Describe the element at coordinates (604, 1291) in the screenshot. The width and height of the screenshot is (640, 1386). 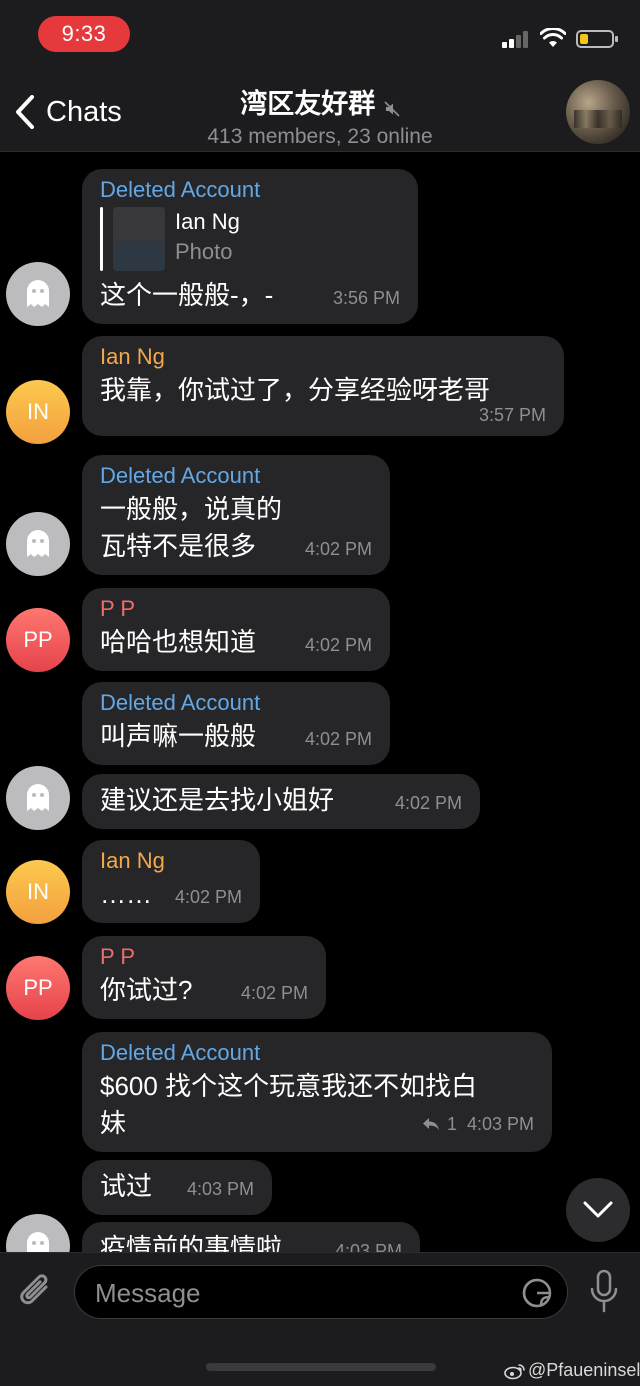
I see `microphone-icon` at that location.